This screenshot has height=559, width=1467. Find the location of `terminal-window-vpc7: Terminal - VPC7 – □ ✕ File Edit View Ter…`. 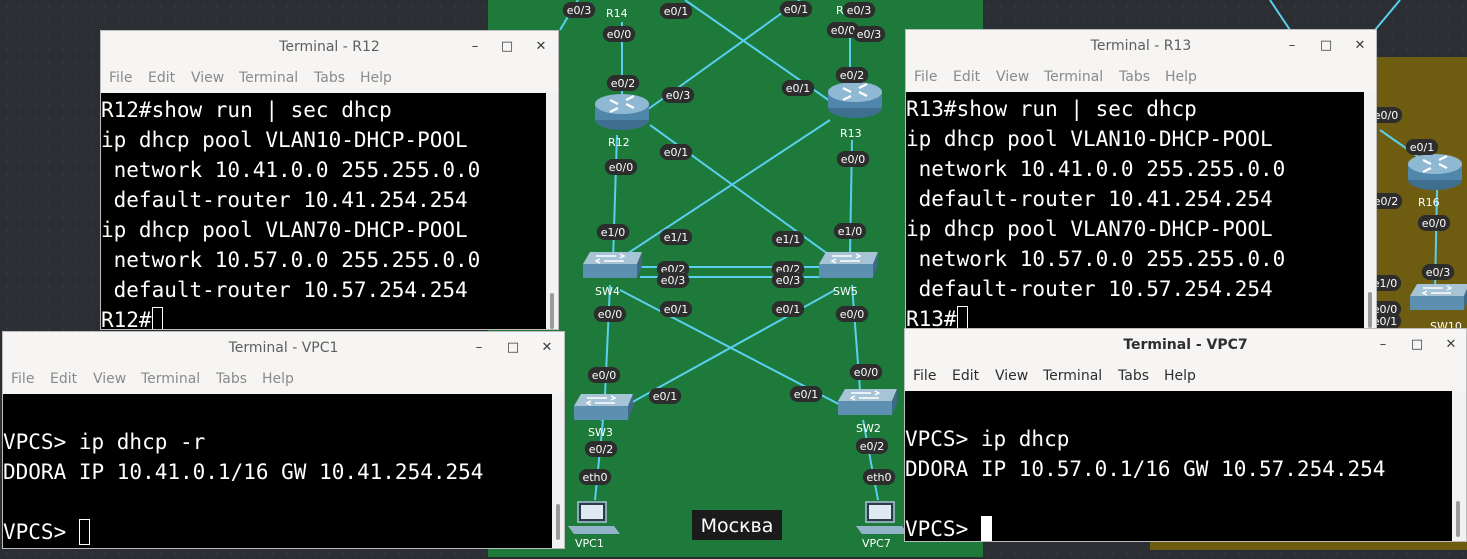

terminal-window-vpc7: Terminal - VPC7 – □ ✕ File Edit View Ter… is located at coordinates (1185, 435).